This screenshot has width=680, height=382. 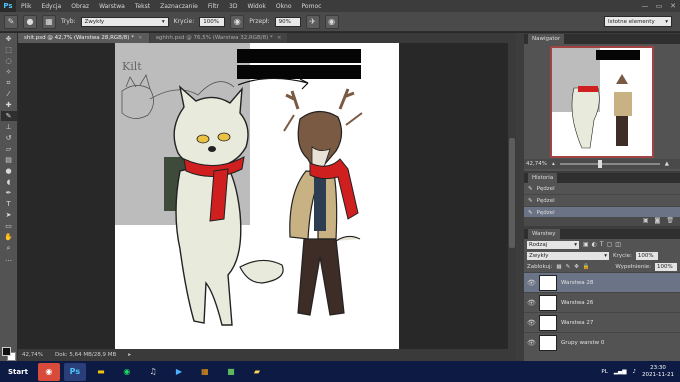 I want to click on media-player-icon: ▶, so click(x=179, y=372).